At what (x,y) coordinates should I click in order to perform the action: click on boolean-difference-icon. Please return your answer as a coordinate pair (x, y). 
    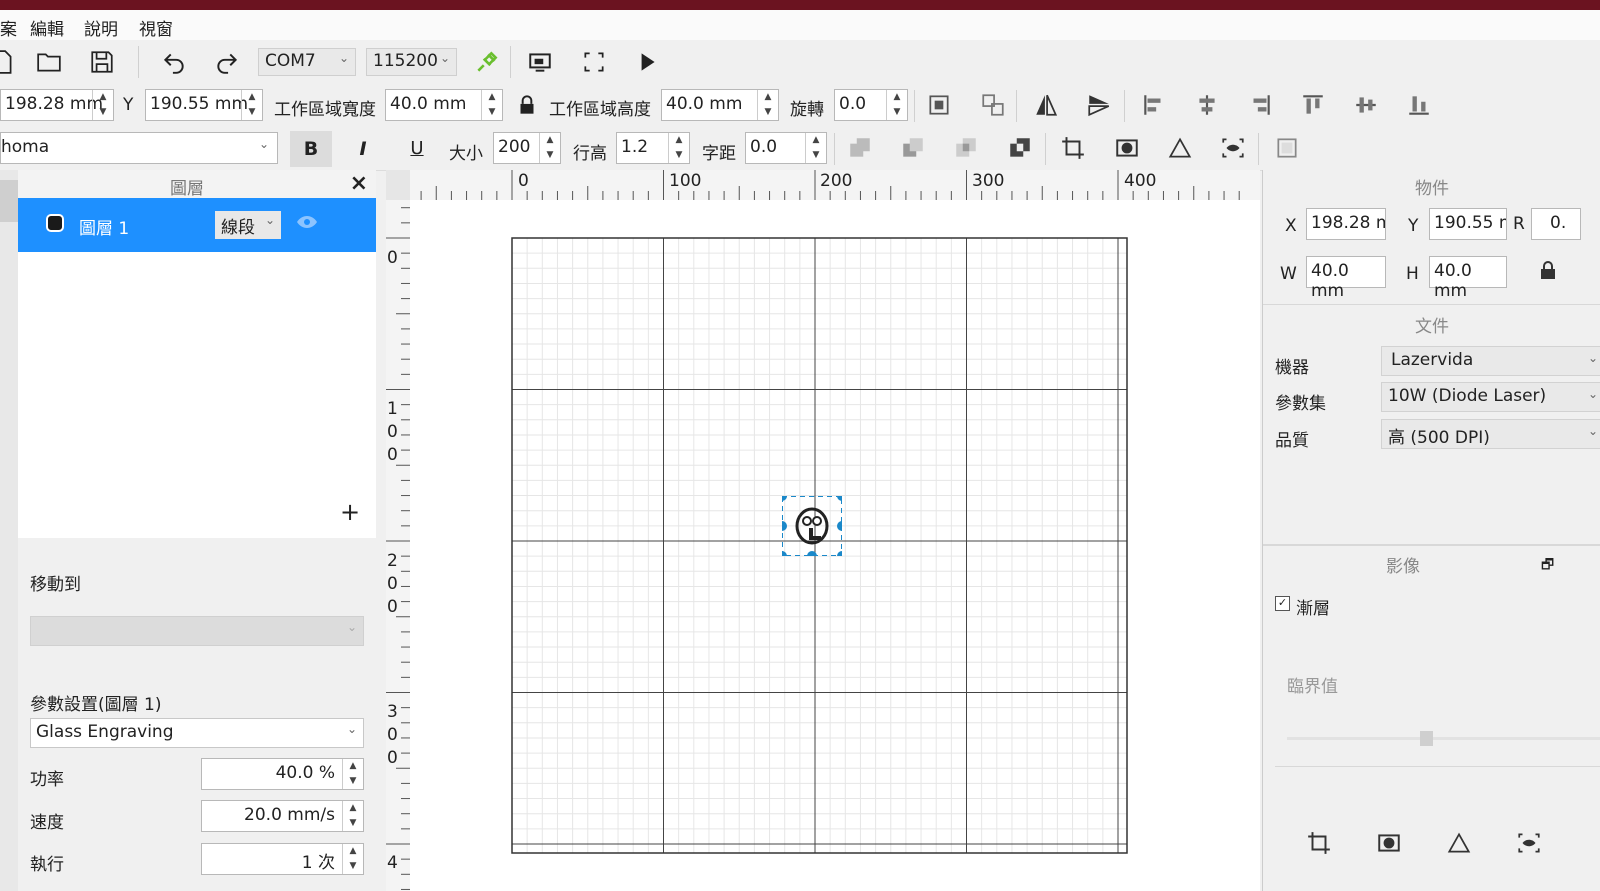
    Looking at the image, I should click on (1020, 148).